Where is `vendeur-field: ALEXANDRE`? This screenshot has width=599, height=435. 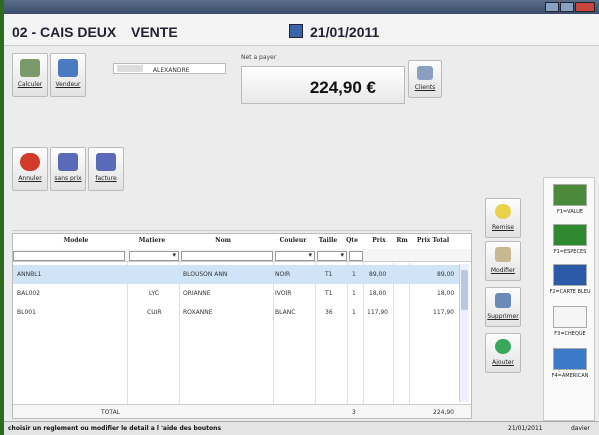
vendeur-field: ALEXANDRE is located at coordinates (169, 68).